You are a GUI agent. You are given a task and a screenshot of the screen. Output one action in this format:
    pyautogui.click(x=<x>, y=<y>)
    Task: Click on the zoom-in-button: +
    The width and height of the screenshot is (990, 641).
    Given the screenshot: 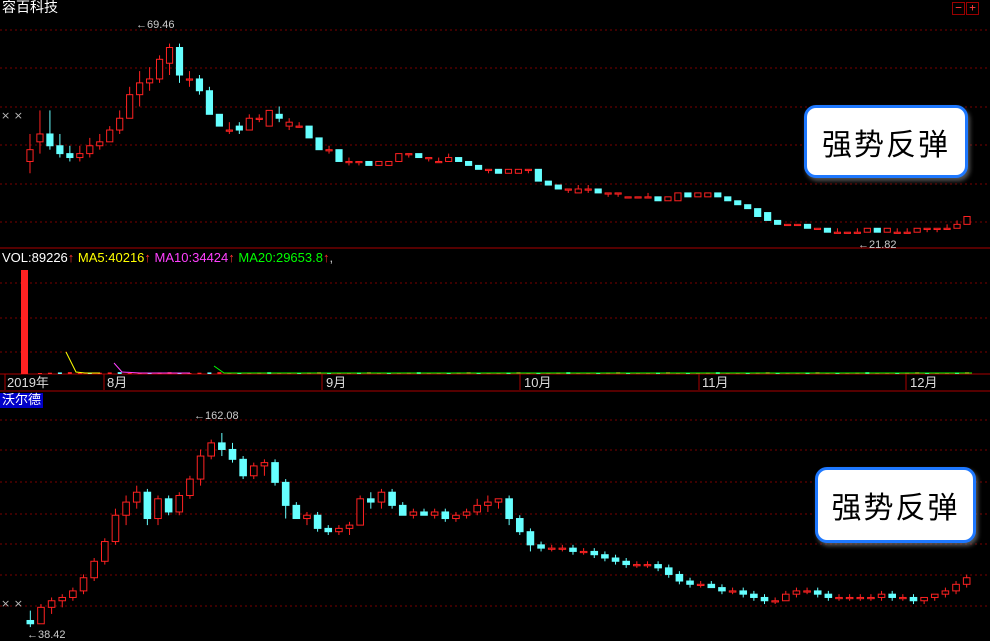 What is the action you would take?
    pyautogui.click(x=972, y=8)
    